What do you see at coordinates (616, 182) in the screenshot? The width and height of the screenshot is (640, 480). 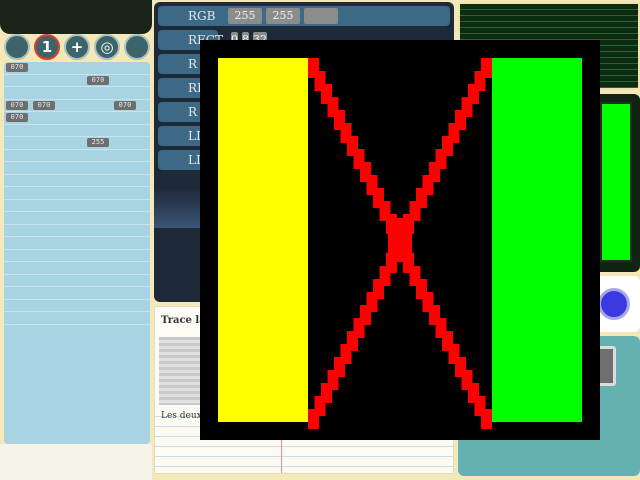 I see `preview-green-bar` at bounding box center [616, 182].